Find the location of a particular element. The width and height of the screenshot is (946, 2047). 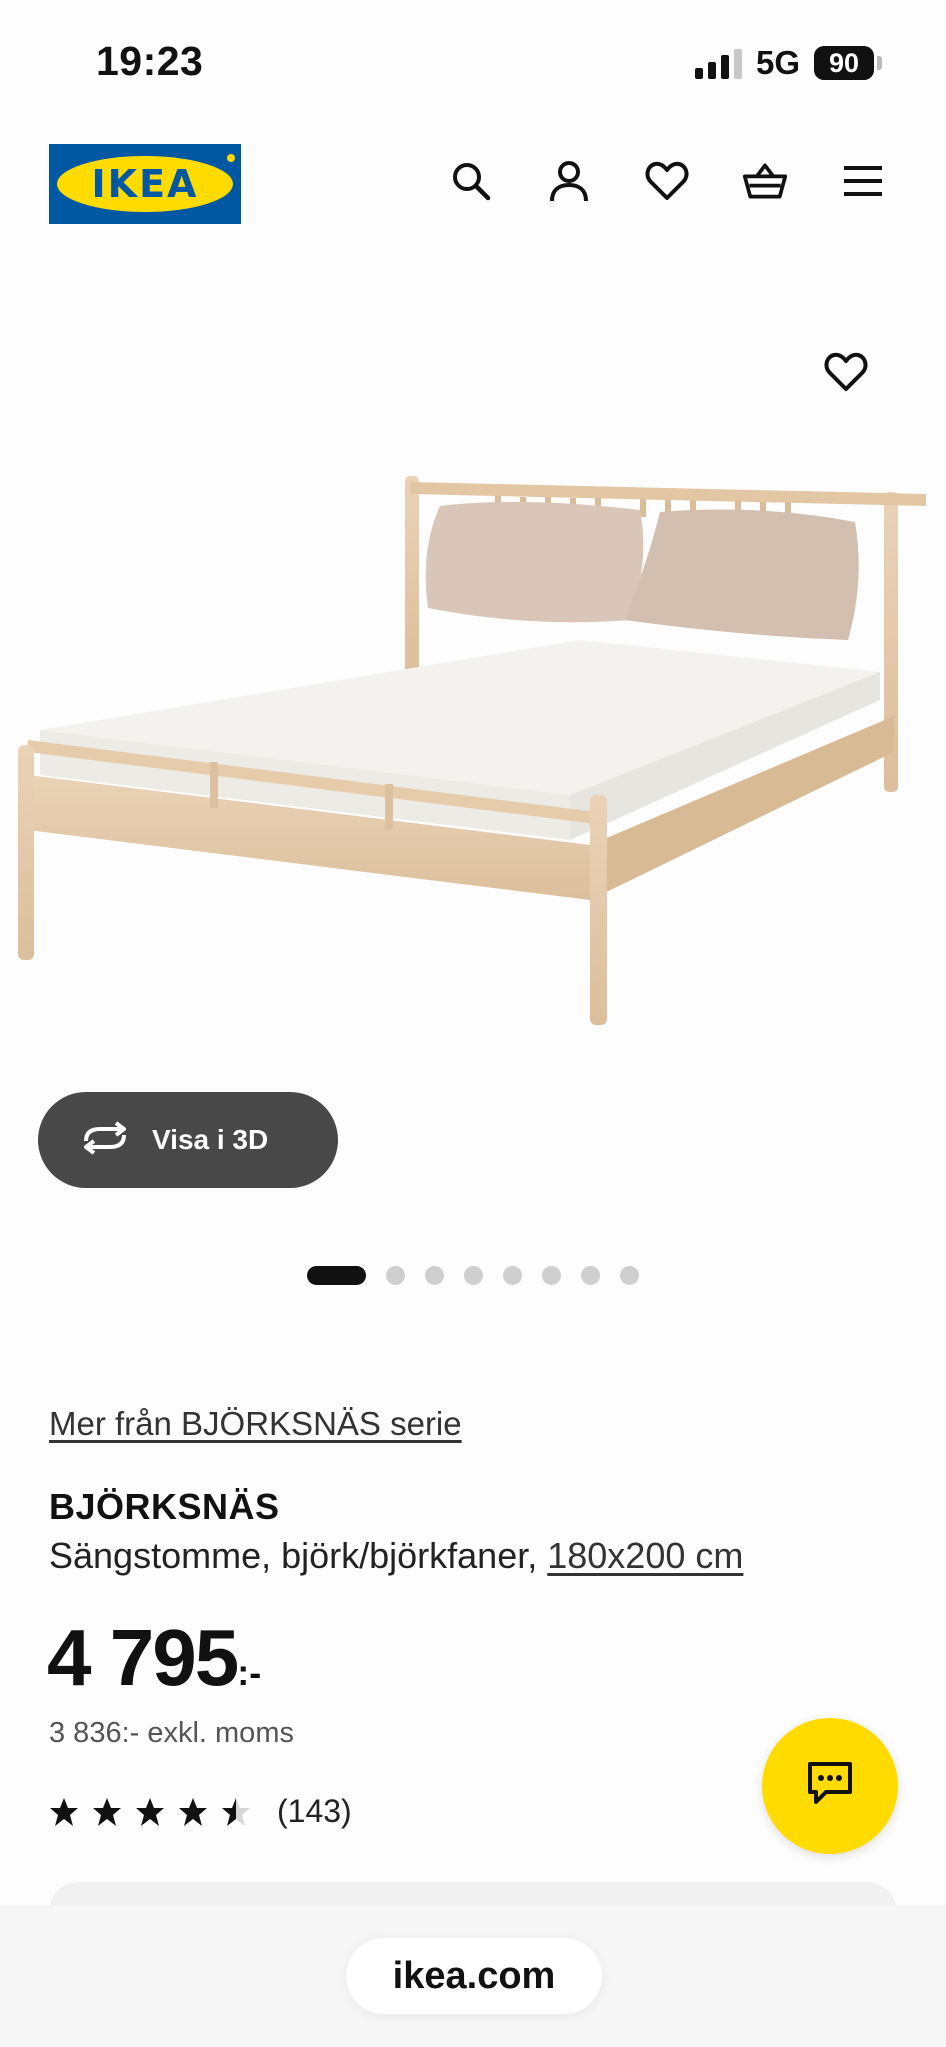

price-suffix: :- is located at coordinates (249, 1672).